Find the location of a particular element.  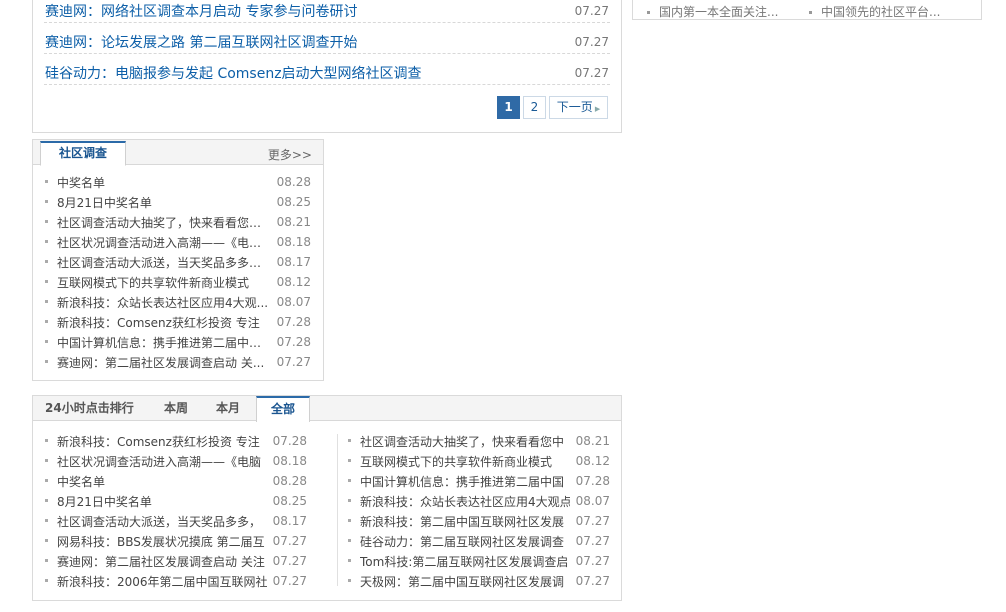

item-title: 赛迪网：第二届社区发展调查启动 关注 is located at coordinates (162, 561).